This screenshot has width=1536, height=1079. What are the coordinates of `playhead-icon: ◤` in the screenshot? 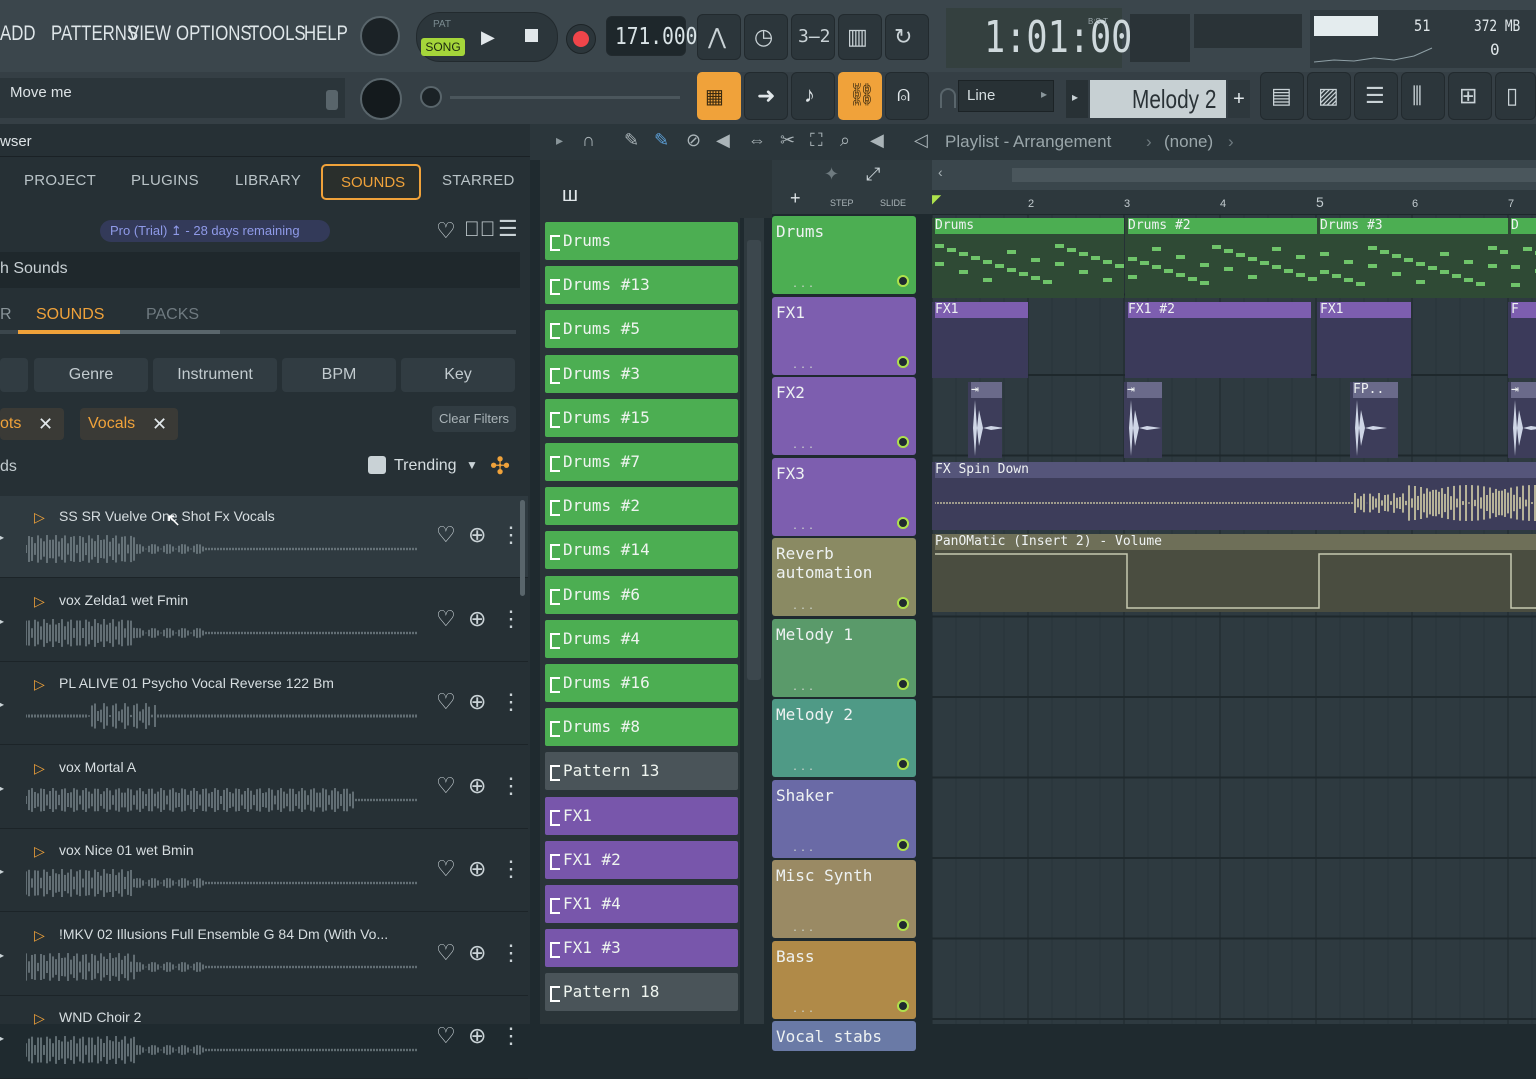 It's located at (936, 199).